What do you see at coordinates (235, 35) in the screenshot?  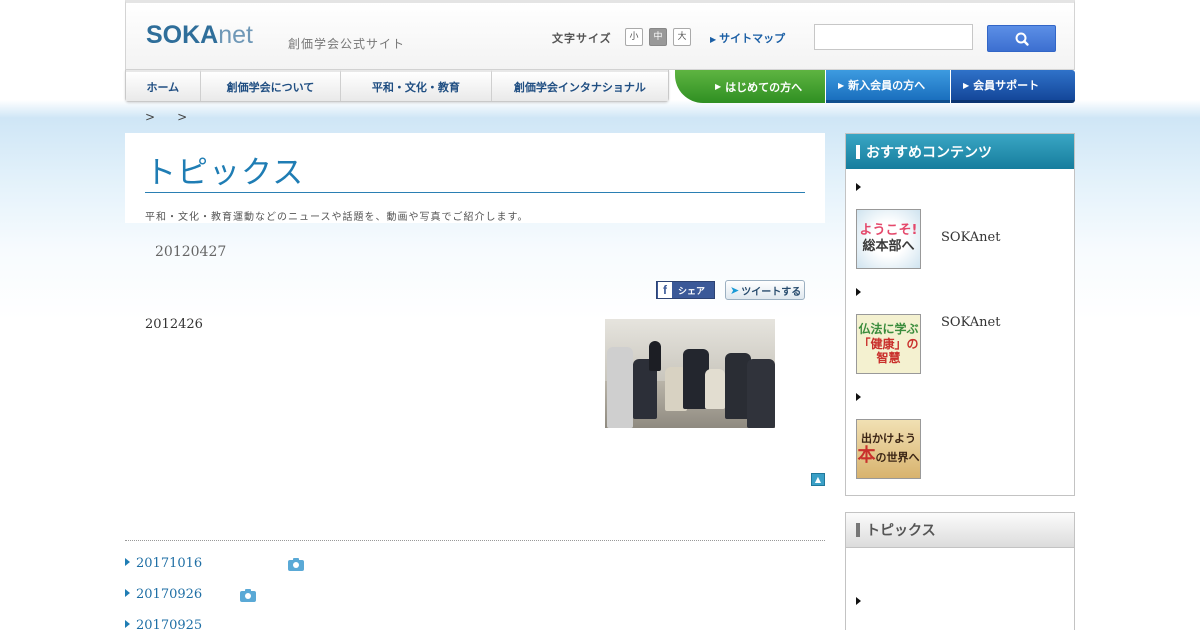 I see `logo-text-sub: net` at bounding box center [235, 35].